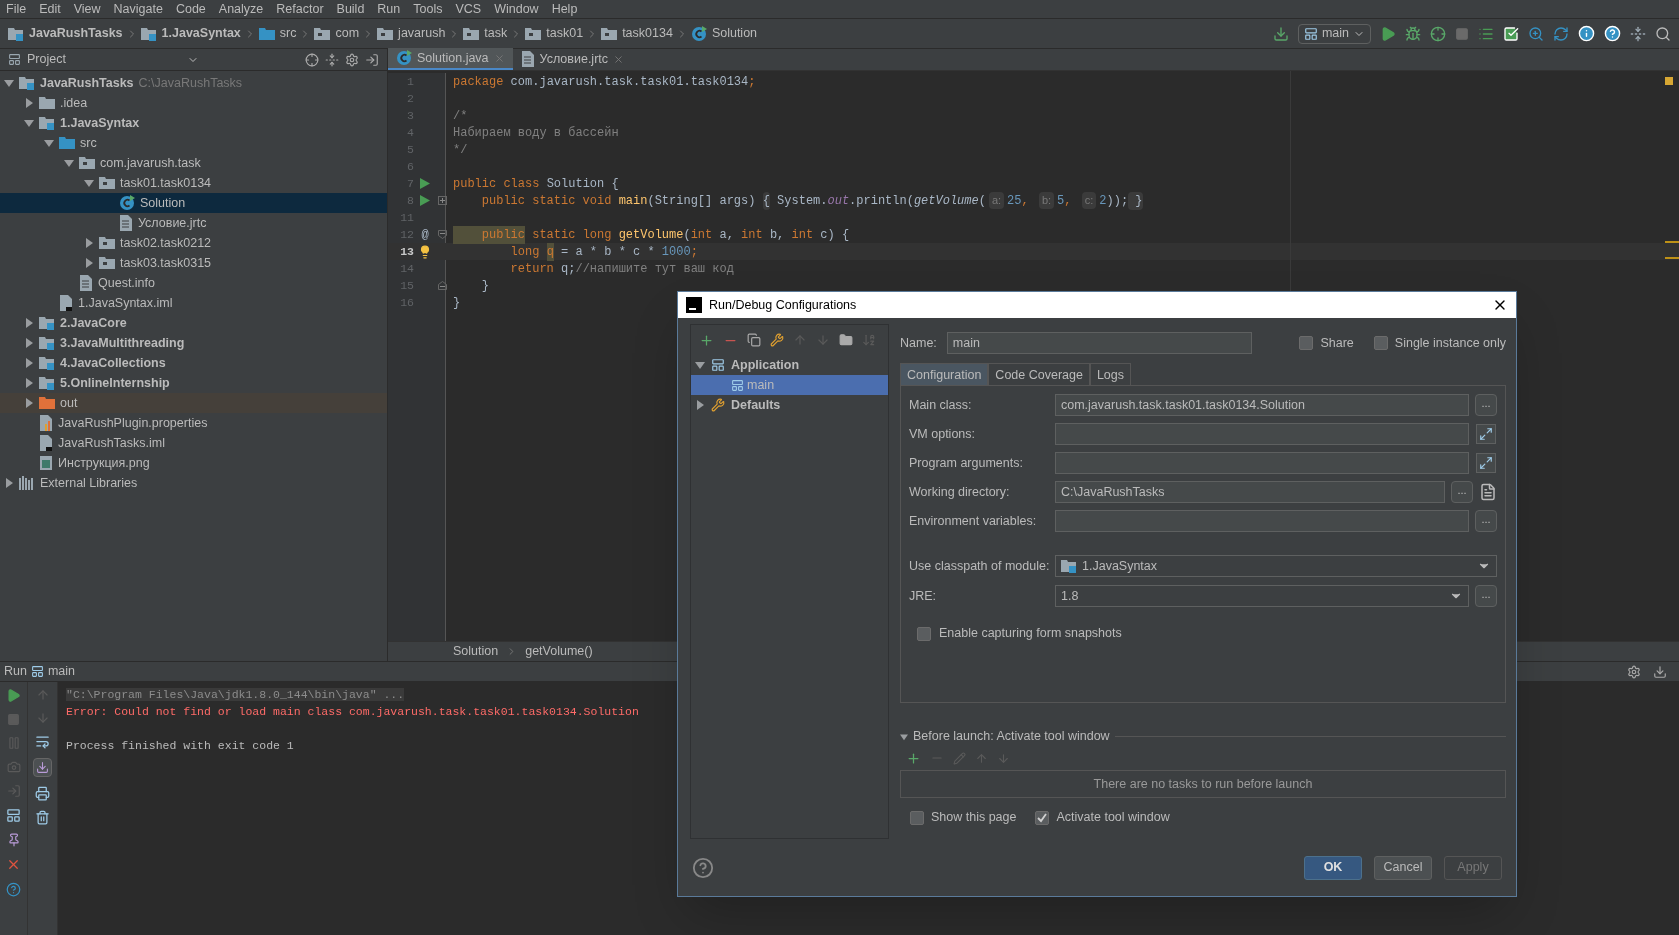 This screenshot has height=935, width=1679. Describe the element at coordinates (1030, 634) in the screenshot. I see `checkbox-label: Enable capturing form snapshots` at that location.